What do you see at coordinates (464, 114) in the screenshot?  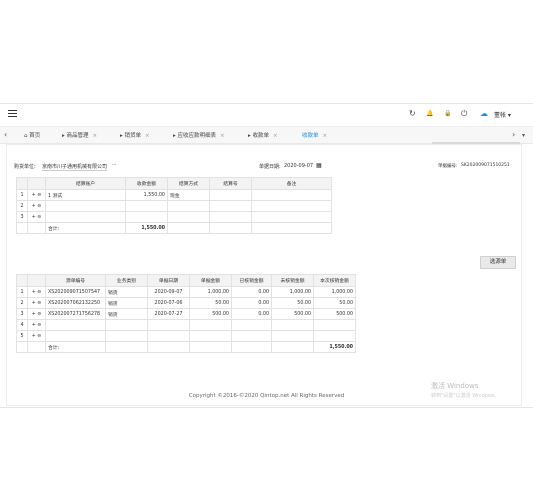 I see `power-icon: ⏻` at bounding box center [464, 114].